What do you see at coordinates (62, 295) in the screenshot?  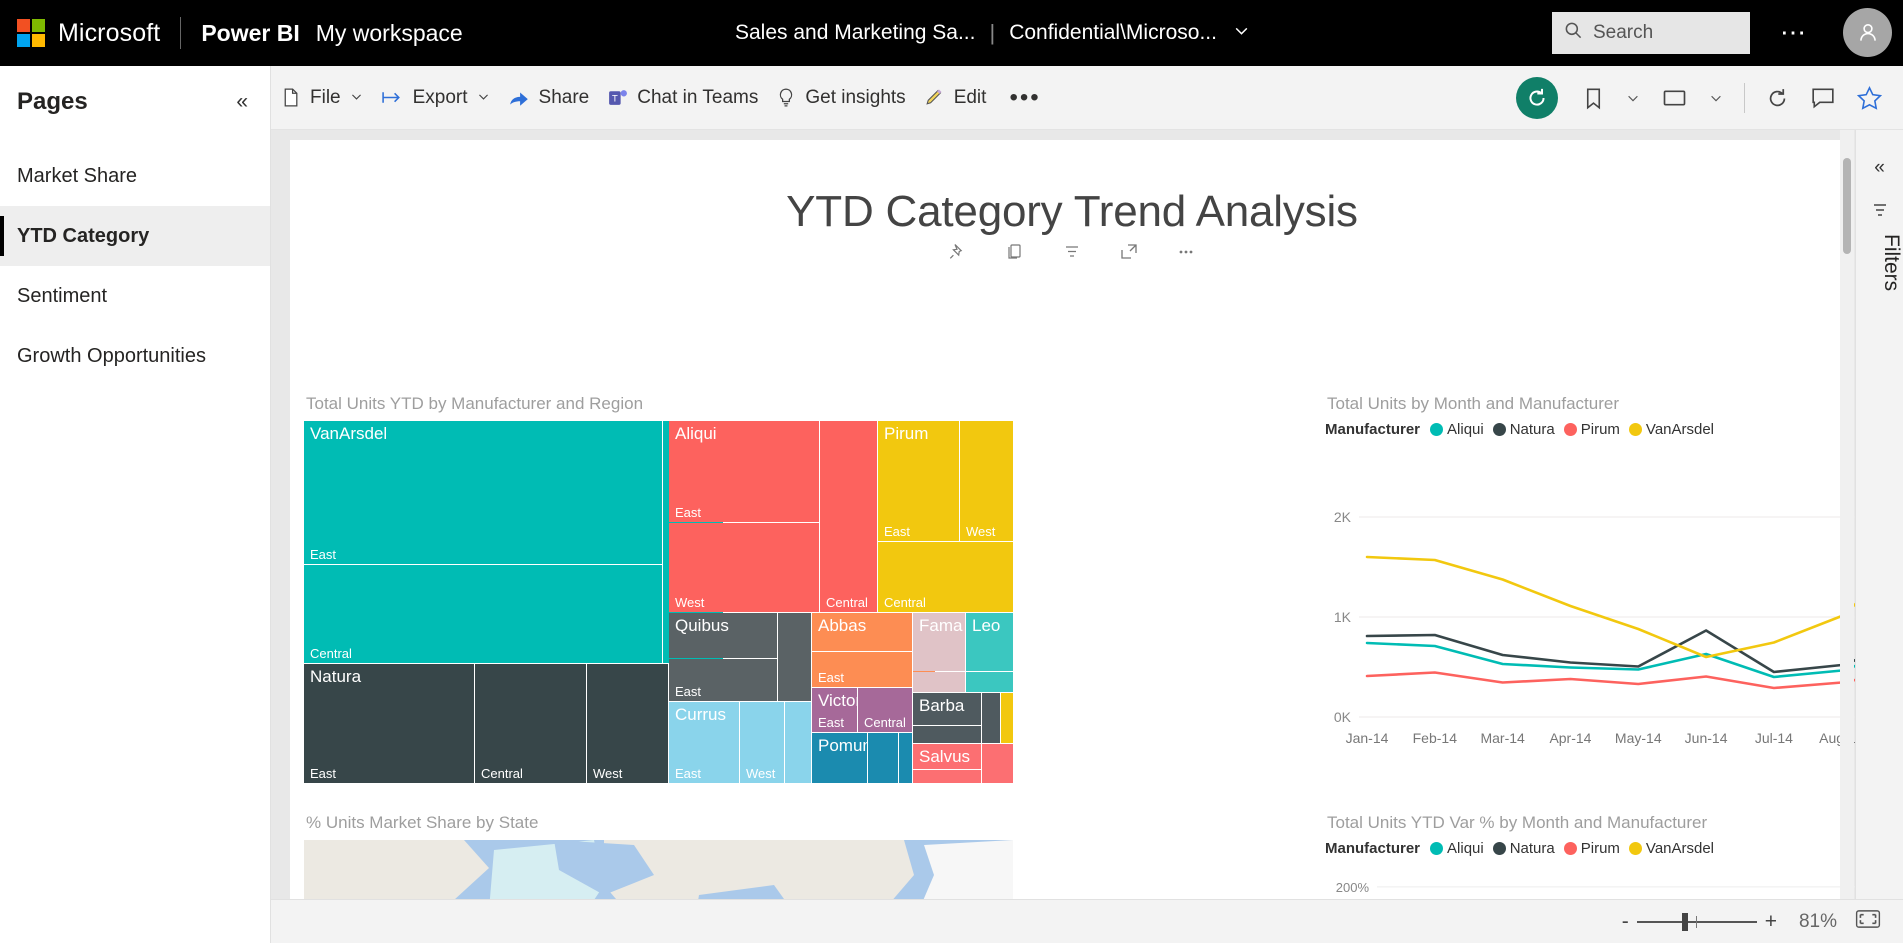 I see `sidebar-item-label: Sentiment` at bounding box center [62, 295].